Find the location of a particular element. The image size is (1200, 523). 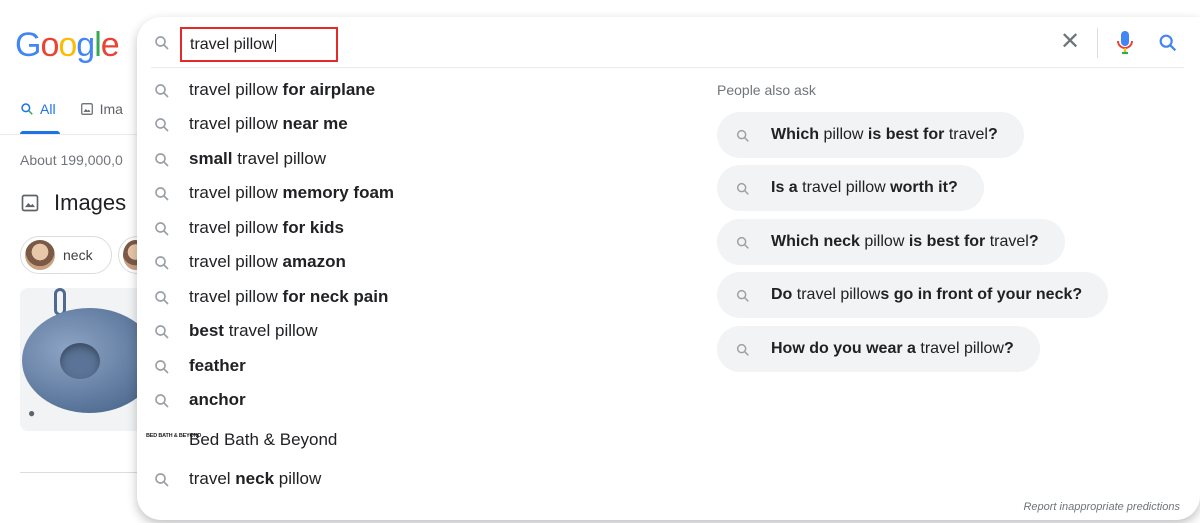

suggestion-text: travel pillow for airplane is located at coordinates (282, 90).